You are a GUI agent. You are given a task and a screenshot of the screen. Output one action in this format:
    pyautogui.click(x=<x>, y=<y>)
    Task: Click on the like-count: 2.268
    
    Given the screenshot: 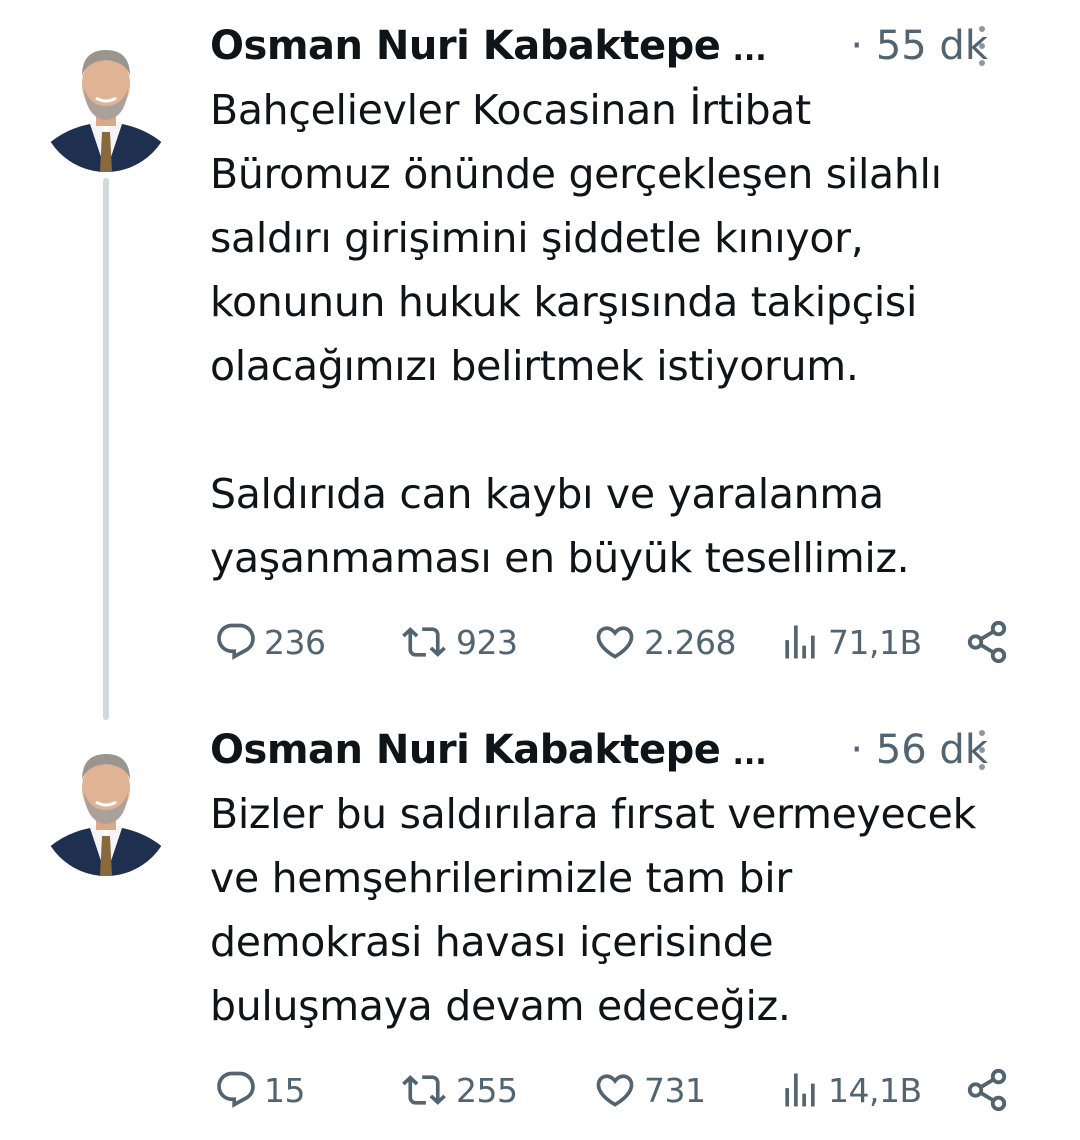 What is the action you would take?
    pyautogui.click(x=690, y=642)
    